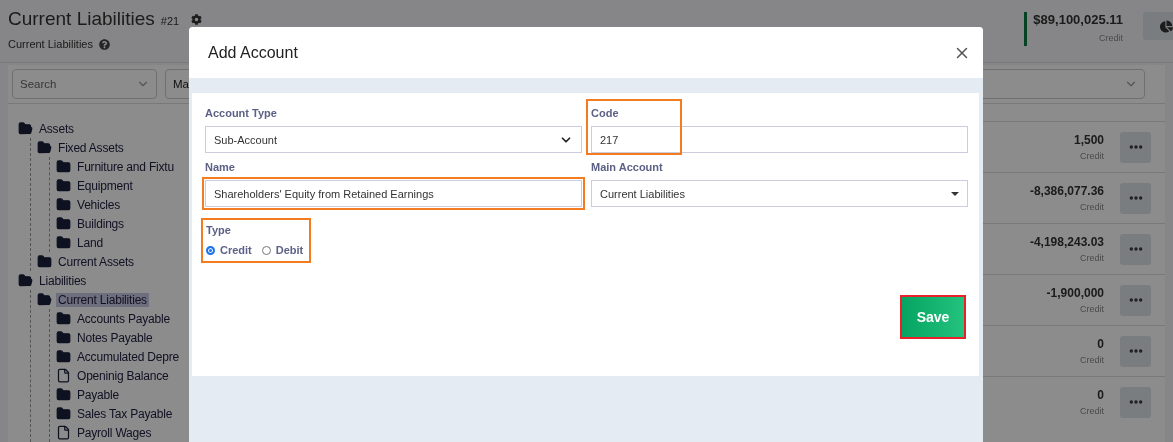 The width and height of the screenshot is (1173, 442). I want to click on chart-button, so click(1158, 26).